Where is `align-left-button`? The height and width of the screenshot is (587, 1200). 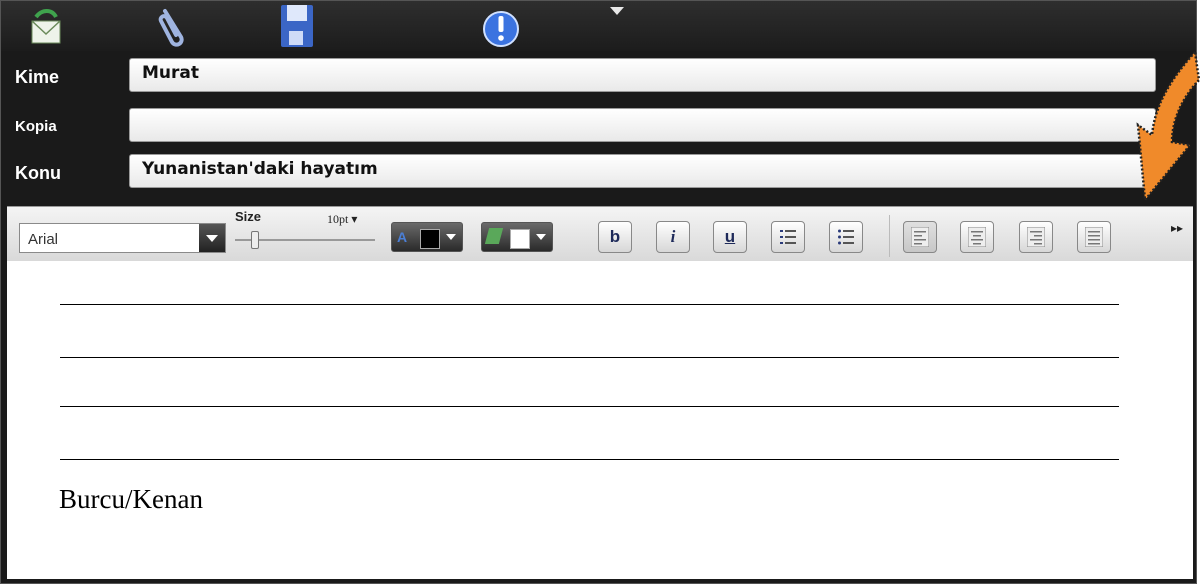
align-left-button is located at coordinates (920, 237).